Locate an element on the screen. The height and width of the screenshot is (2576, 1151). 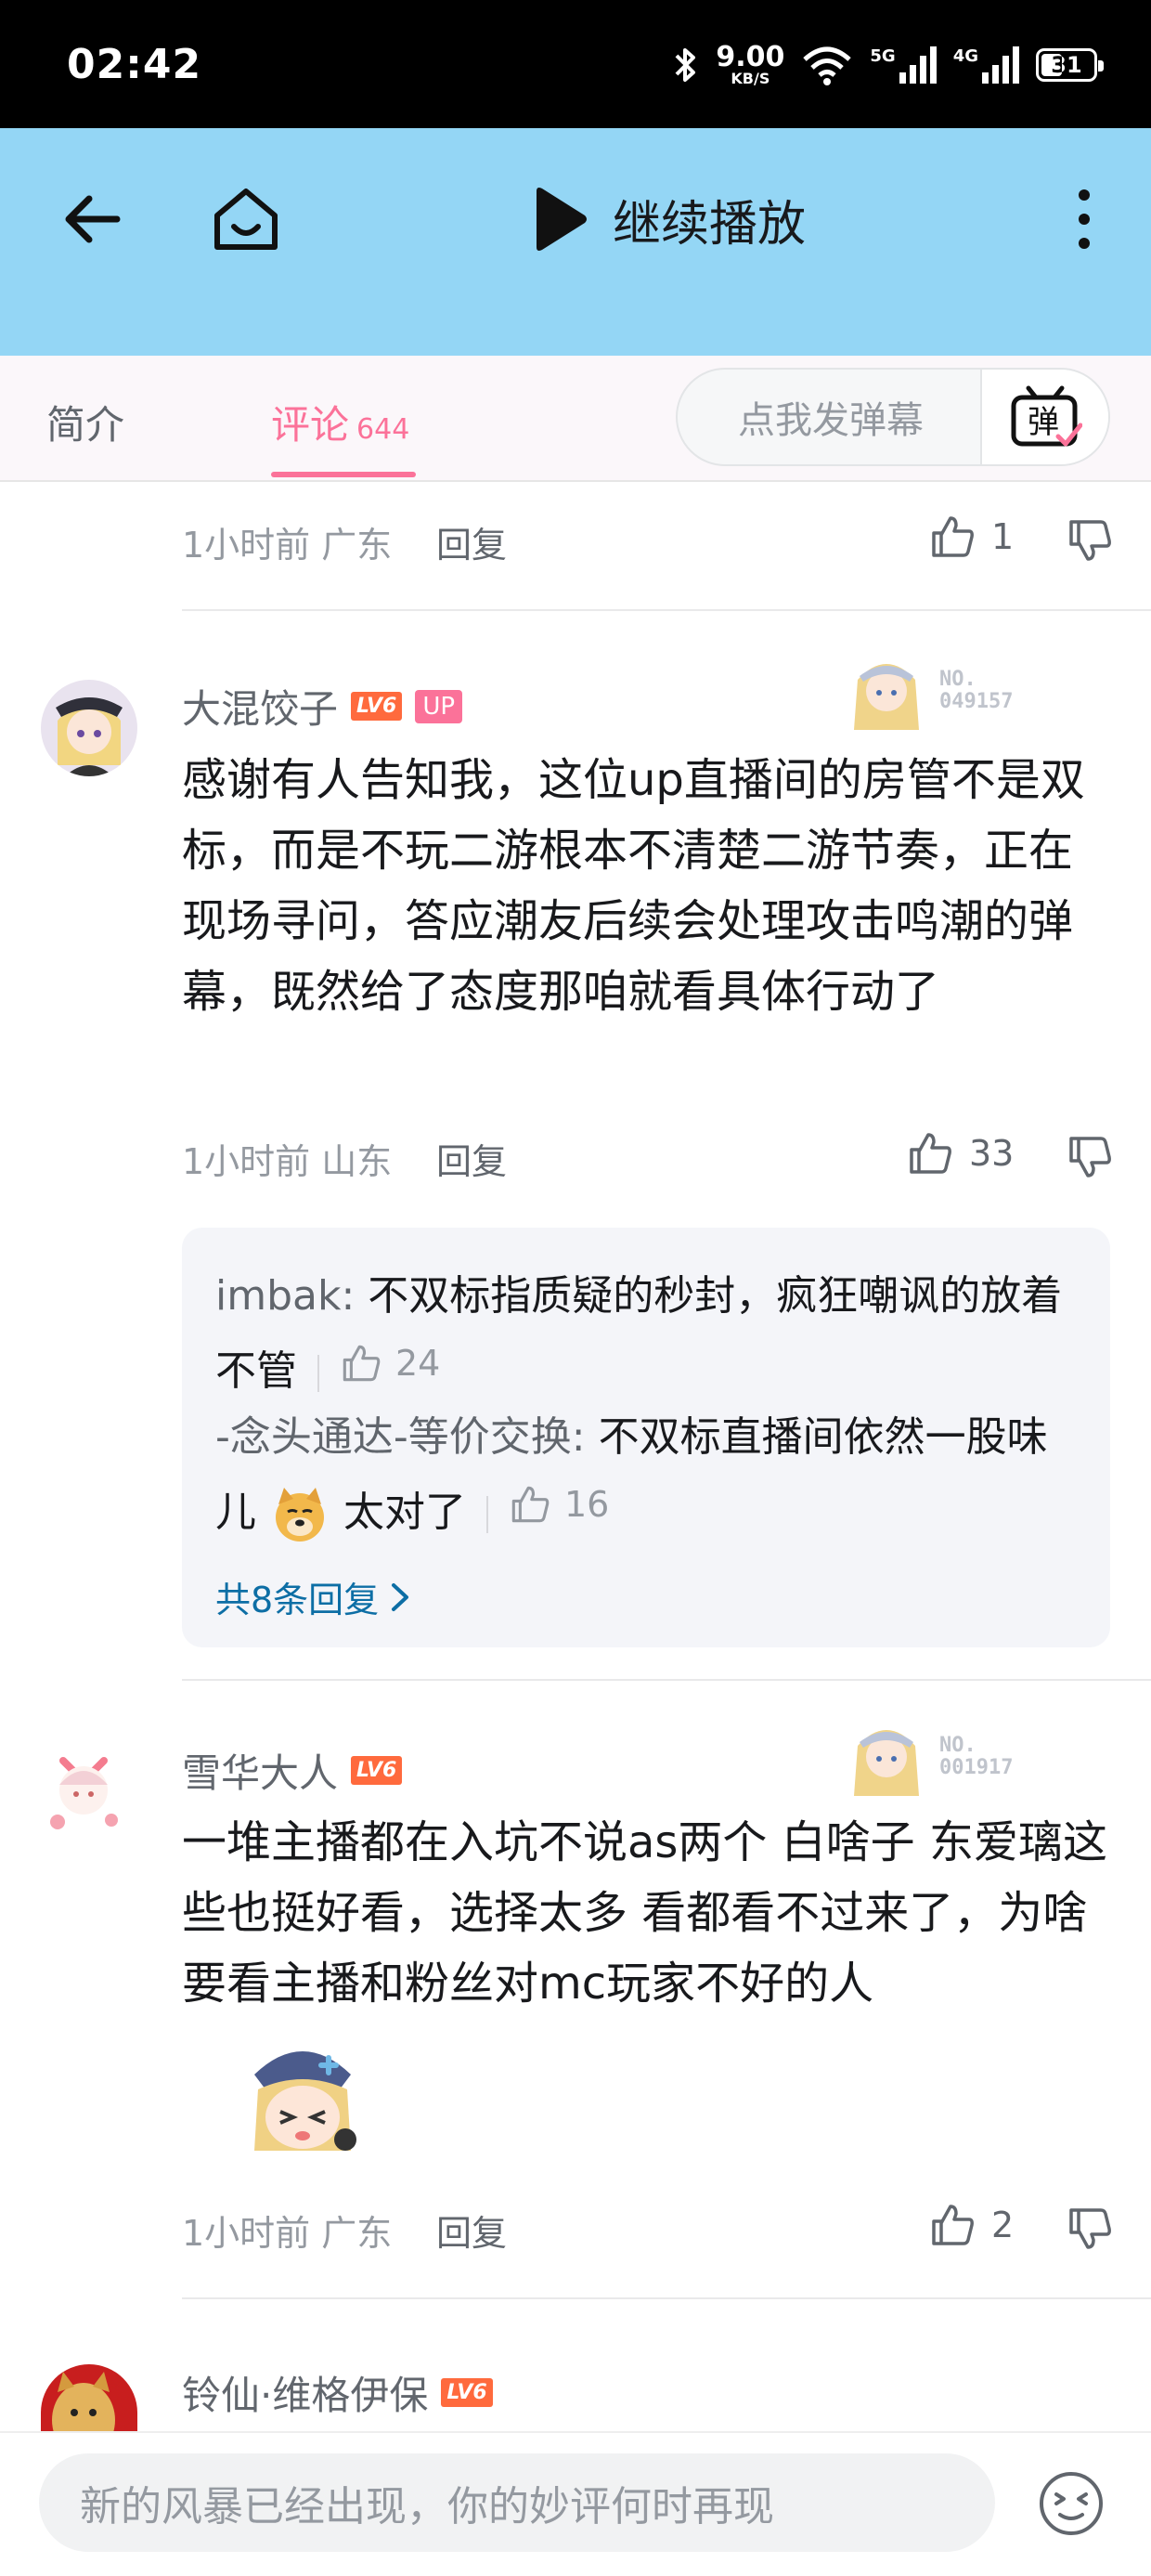
comments-count: 644 is located at coordinates (383, 429).